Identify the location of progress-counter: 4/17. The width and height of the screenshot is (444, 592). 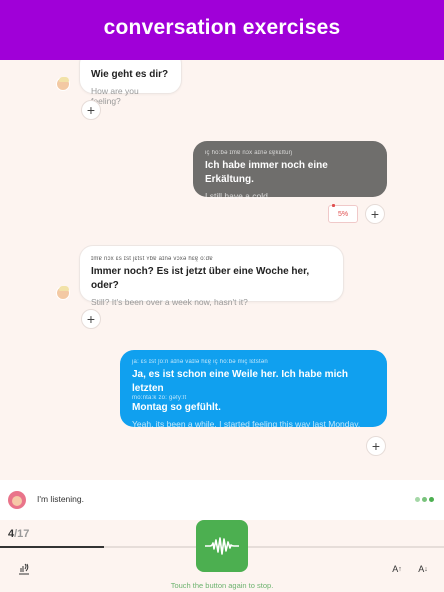
(18, 534).